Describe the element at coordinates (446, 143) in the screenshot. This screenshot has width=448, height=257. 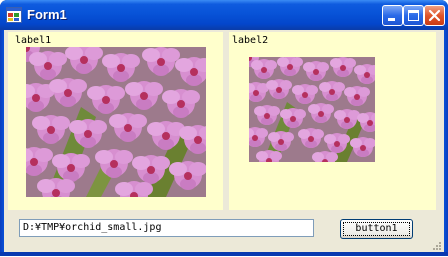
I see `window-frame-right` at that location.